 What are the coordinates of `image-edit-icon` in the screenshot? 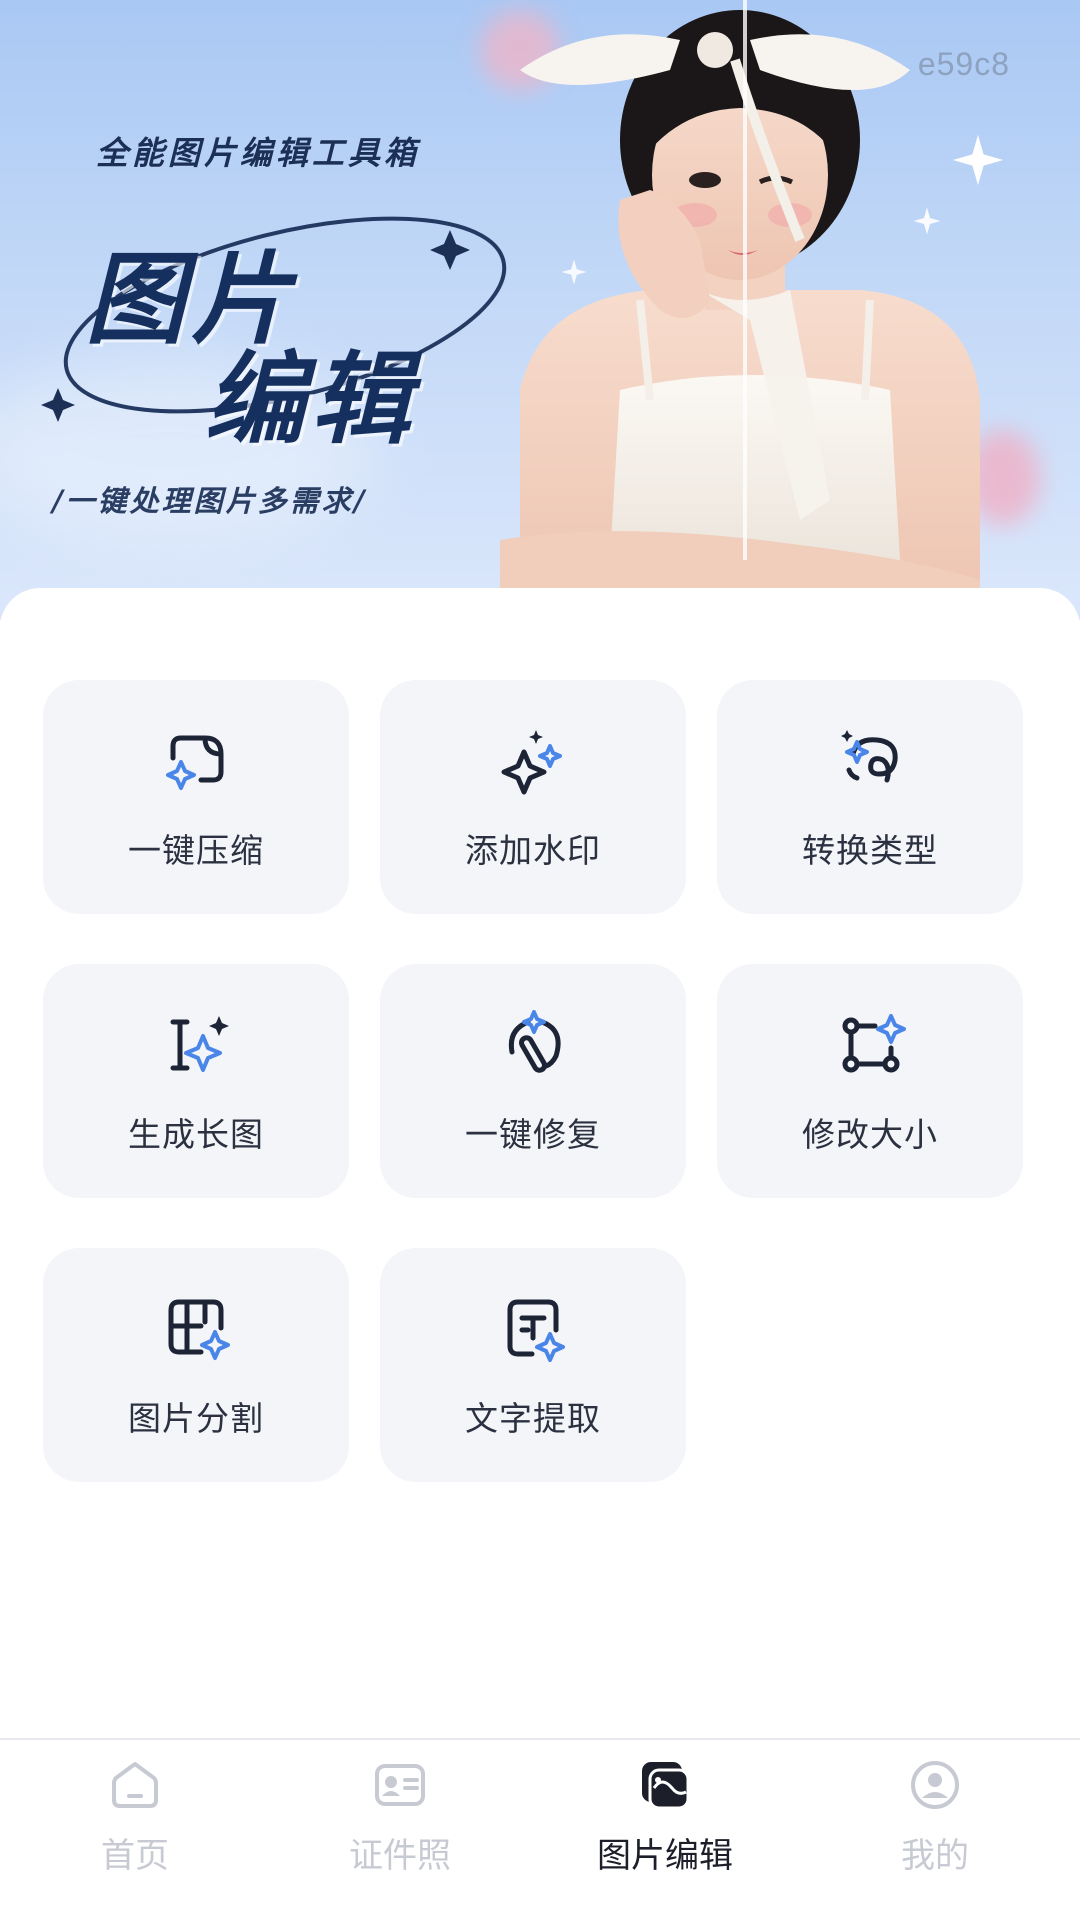 It's located at (666, 1786).